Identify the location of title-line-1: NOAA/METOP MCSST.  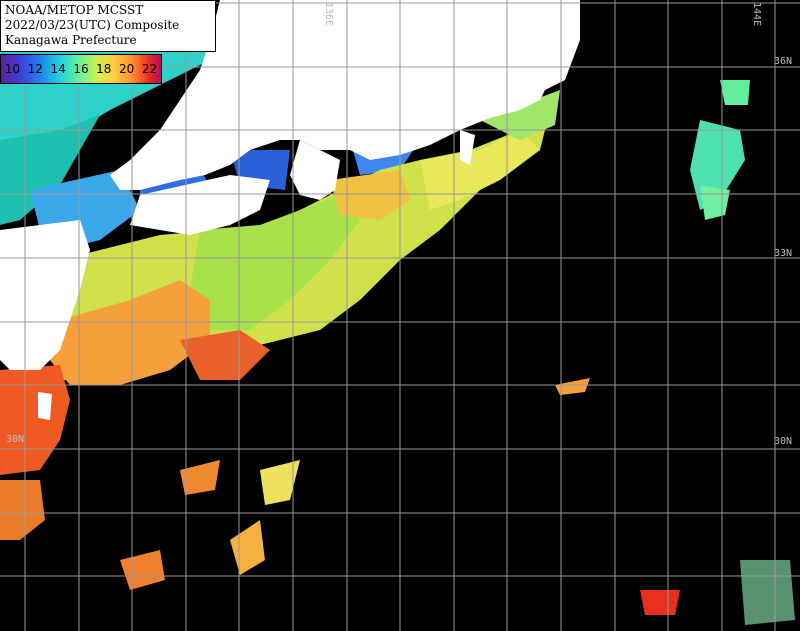
(74, 10).